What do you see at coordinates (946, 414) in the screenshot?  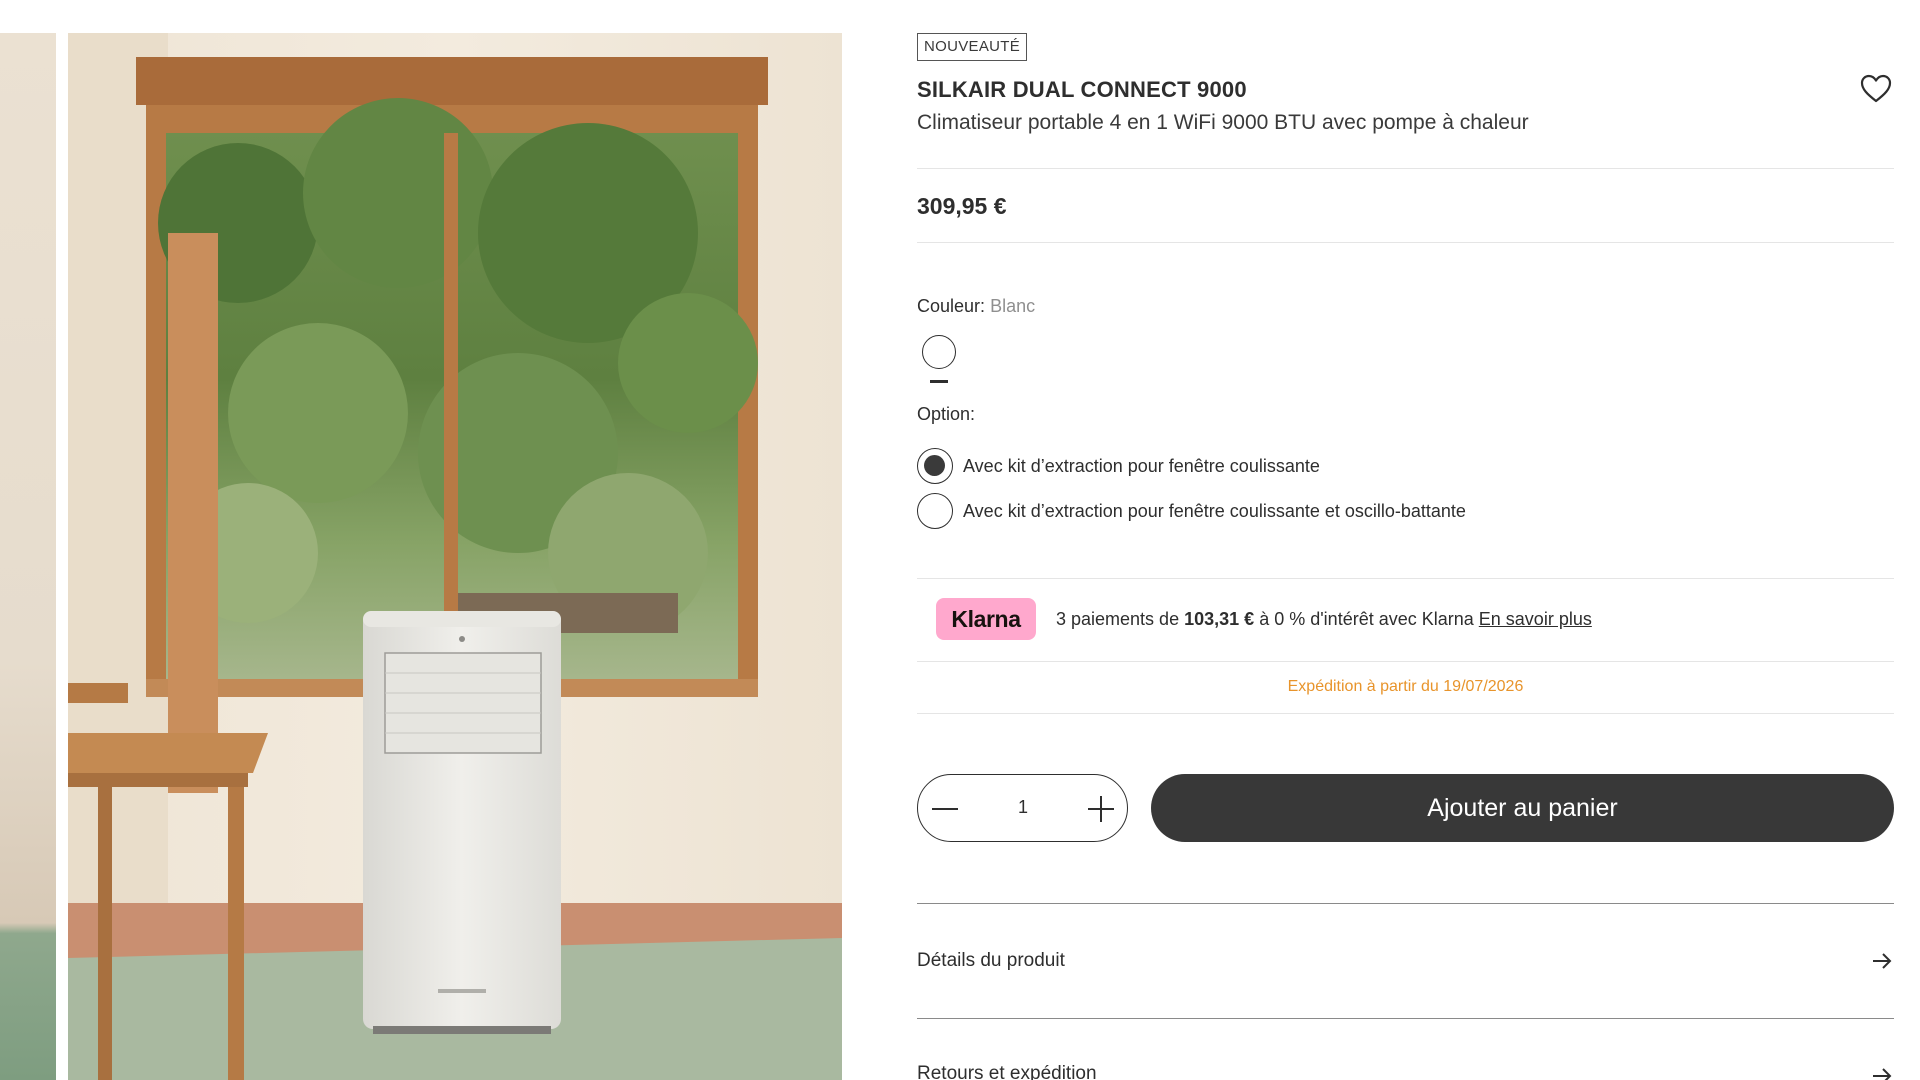 I see `option-label: Option:` at bounding box center [946, 414].